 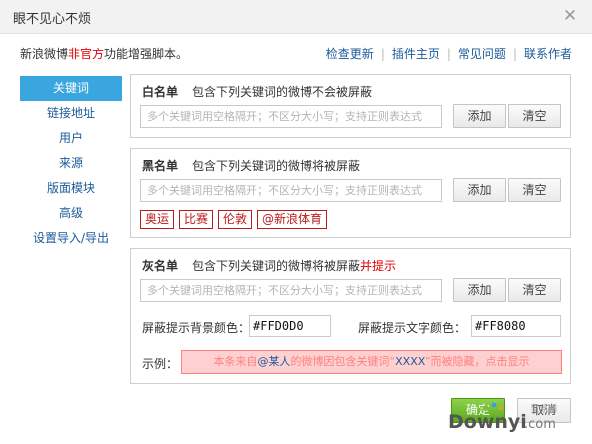 What do you see at coordinates (196, 328) in the screenshot?
I see `bg-color-label: 屏蔽提示背景颜色：` at bounding box center [196, 328].